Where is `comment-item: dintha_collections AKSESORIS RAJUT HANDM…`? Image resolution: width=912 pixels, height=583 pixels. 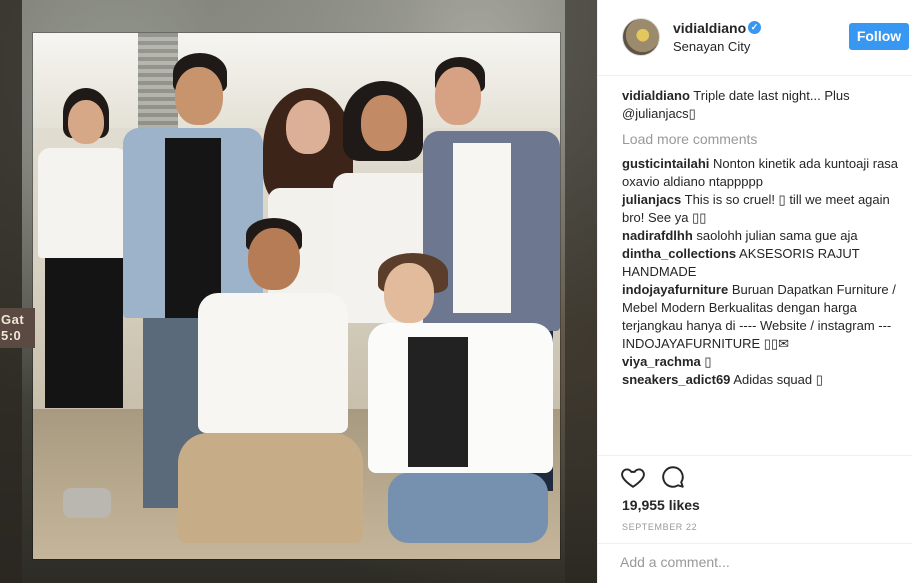
comment-item: dintha_collections AKSESORIS RAJUT HANDM… is located at coordinates (762, 263).